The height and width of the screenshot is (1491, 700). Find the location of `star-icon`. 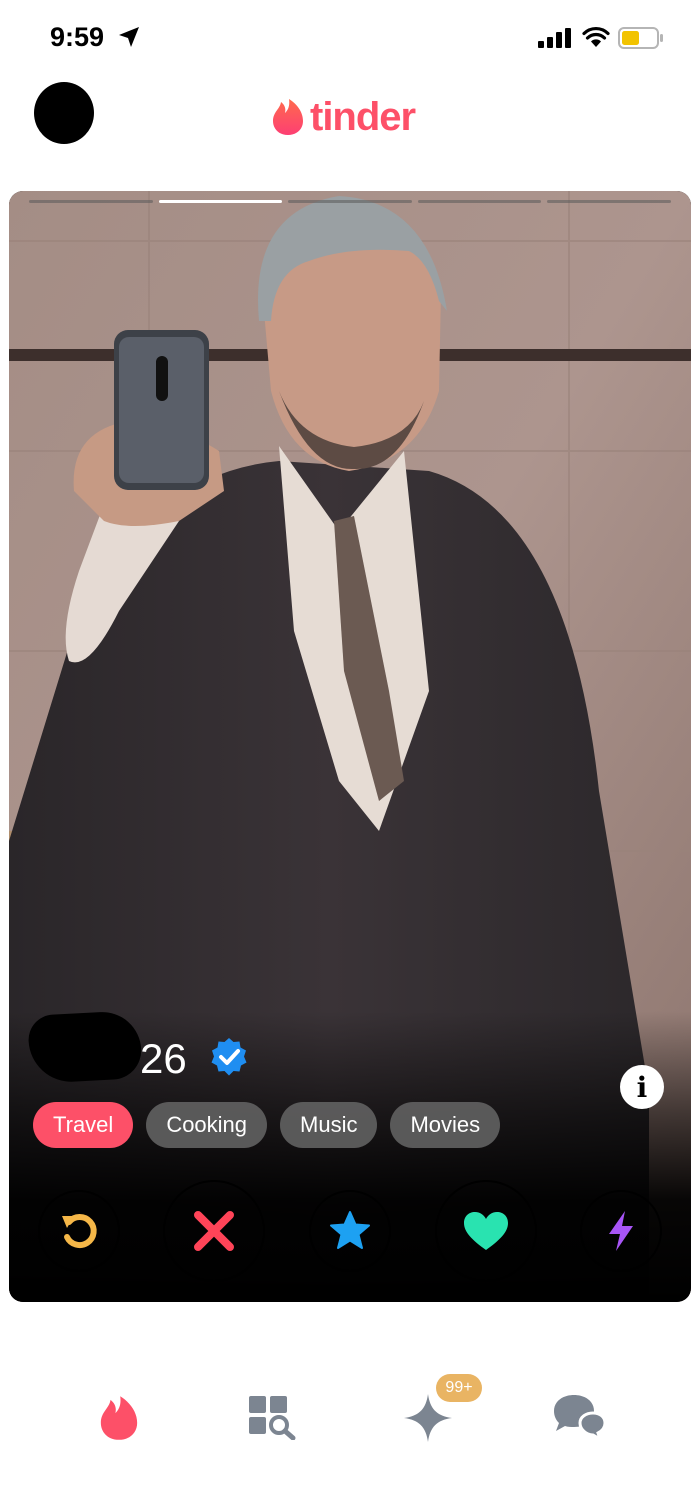

star-icon is located at coordinates (350, 1230).